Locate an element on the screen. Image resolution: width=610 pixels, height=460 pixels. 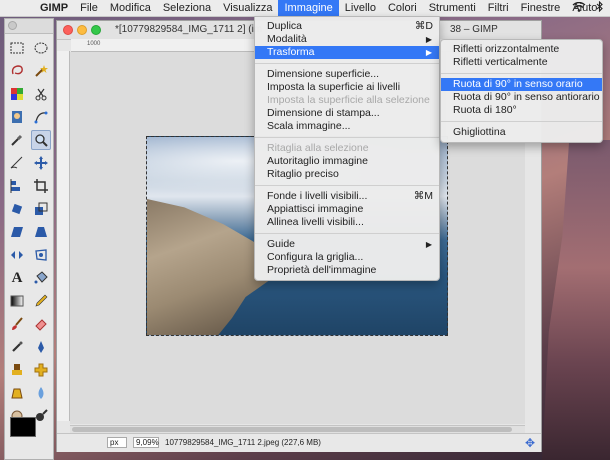
menu-item-ritaglio-preciso: Ritaglio preciso is located at coordinates (347, 174).